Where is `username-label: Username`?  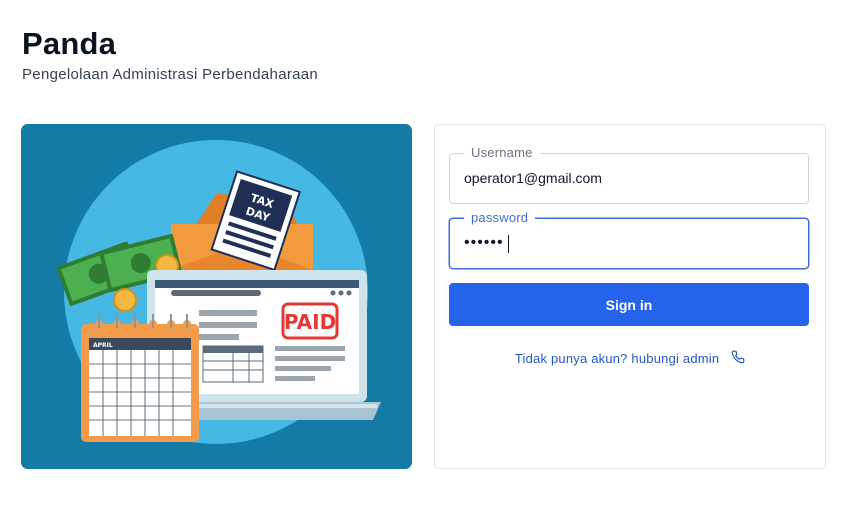 username-label: Username is located at coordinates (502, 152).